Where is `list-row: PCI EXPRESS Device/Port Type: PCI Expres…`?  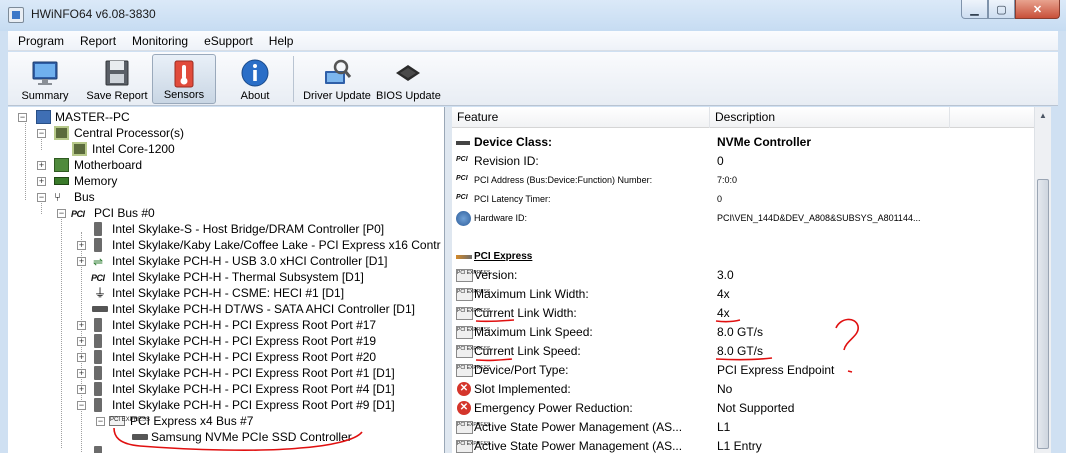 list-row: PCI EXPRESS Device/Port Type: PCI Expres… is located at coordinates (743, 370).